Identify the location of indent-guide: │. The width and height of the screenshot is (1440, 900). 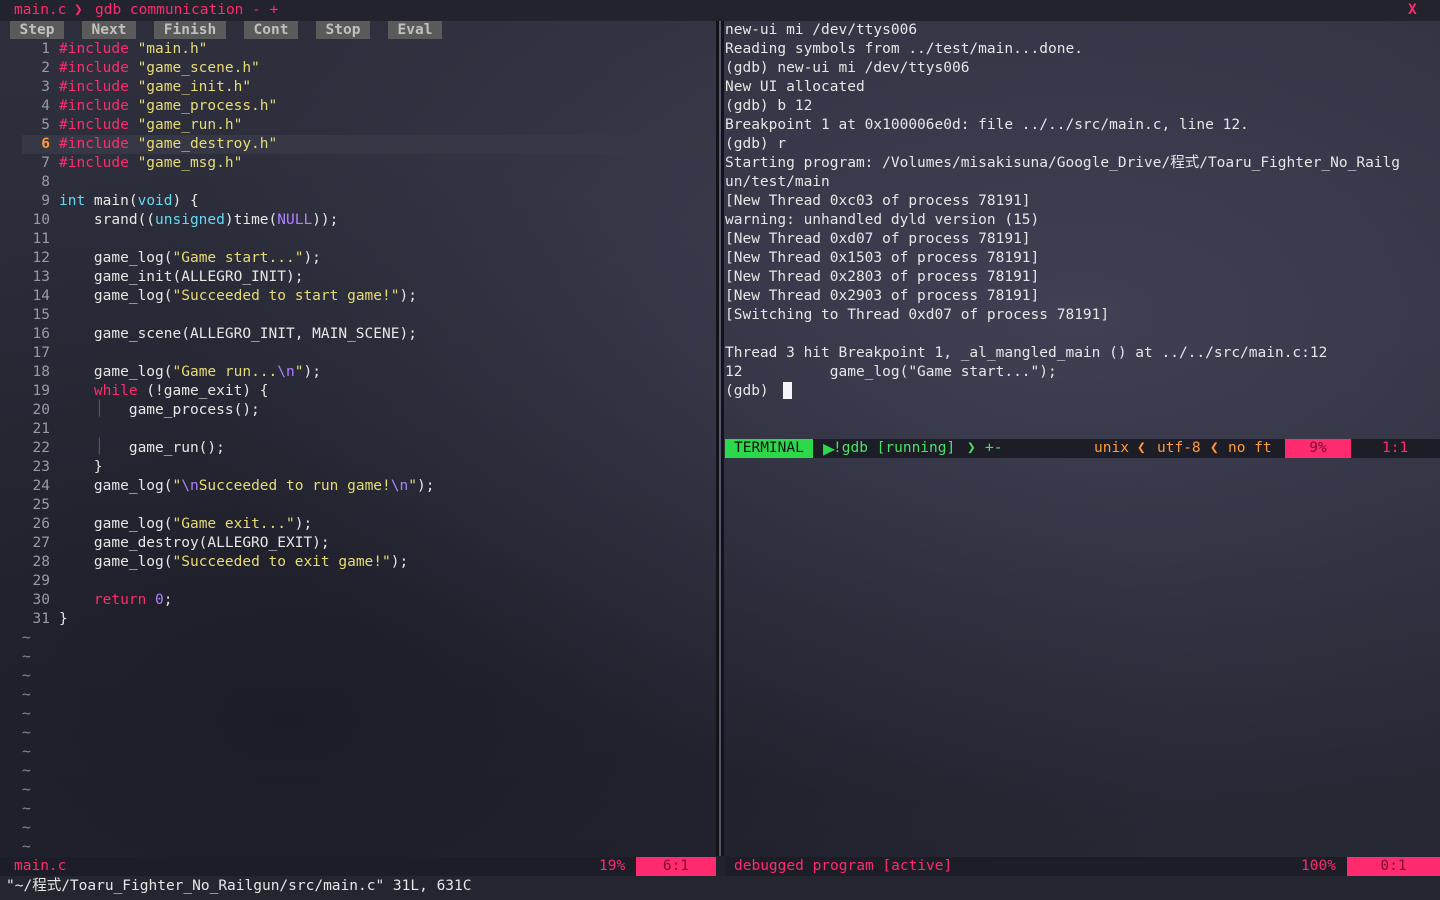
(99, 409).